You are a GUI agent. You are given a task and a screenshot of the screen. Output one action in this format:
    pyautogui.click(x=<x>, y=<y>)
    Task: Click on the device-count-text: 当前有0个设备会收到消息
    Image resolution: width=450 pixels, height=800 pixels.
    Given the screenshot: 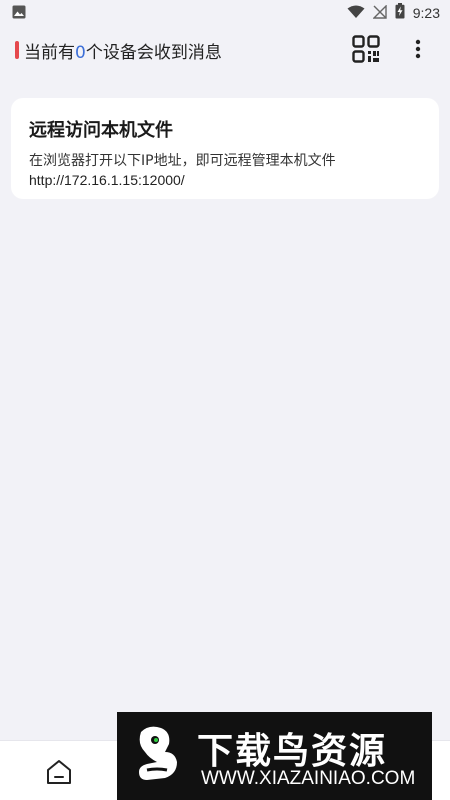 What is the action you would take?
    pyautogui.click(x=123, y=50)
    